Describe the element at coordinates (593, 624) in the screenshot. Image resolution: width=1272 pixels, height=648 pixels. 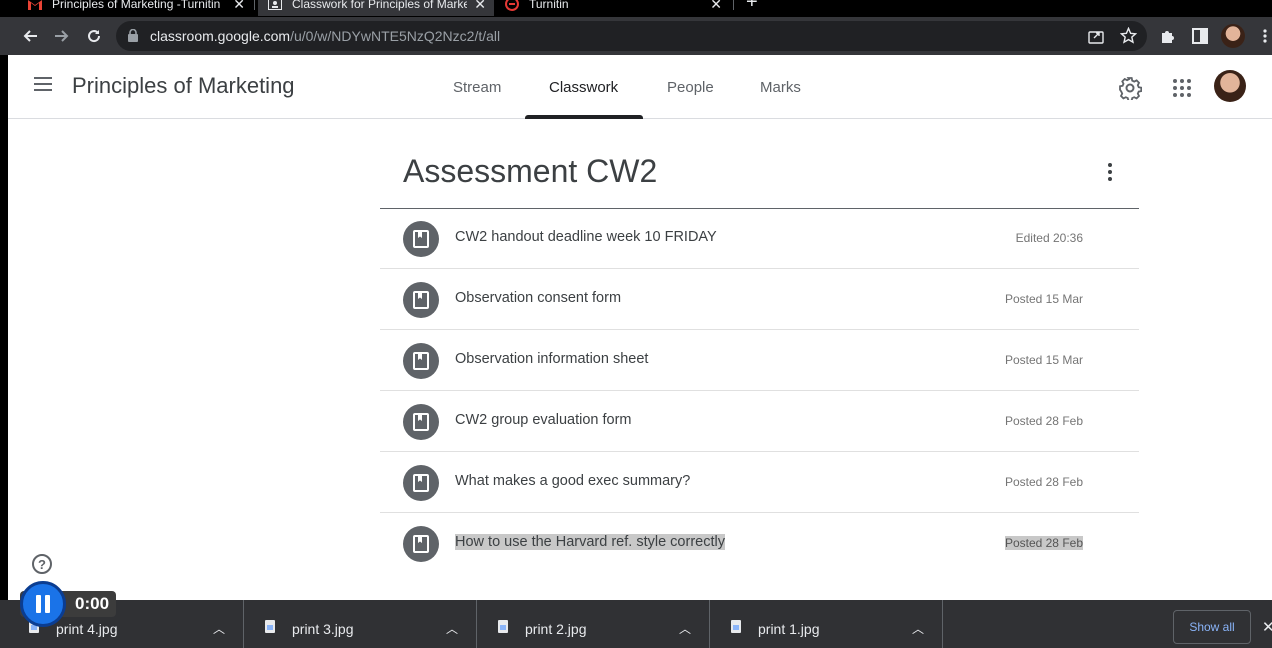
I see `download-item: print 2.jpg ︿` at that location.